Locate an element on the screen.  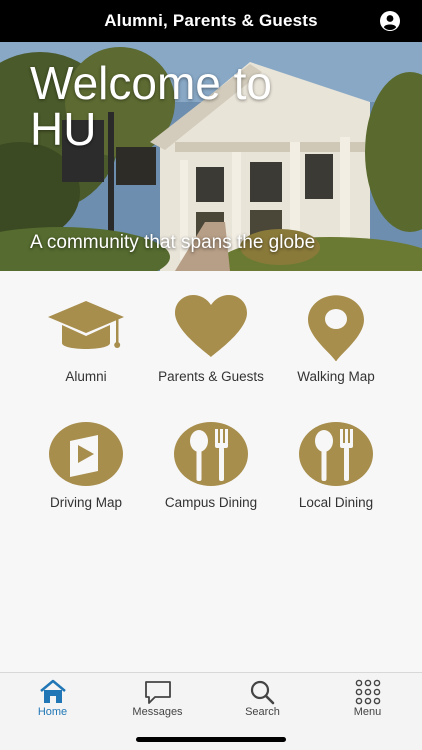
tile-label: Alumni is located at coordinates (86, 376).